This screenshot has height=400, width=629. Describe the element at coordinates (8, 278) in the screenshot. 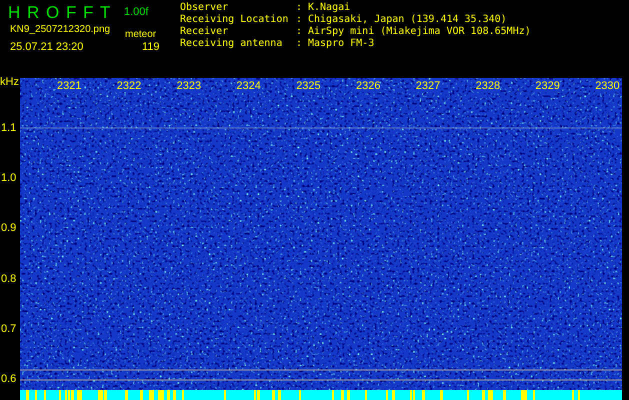

I see `axis-label: 0.8` at that location.